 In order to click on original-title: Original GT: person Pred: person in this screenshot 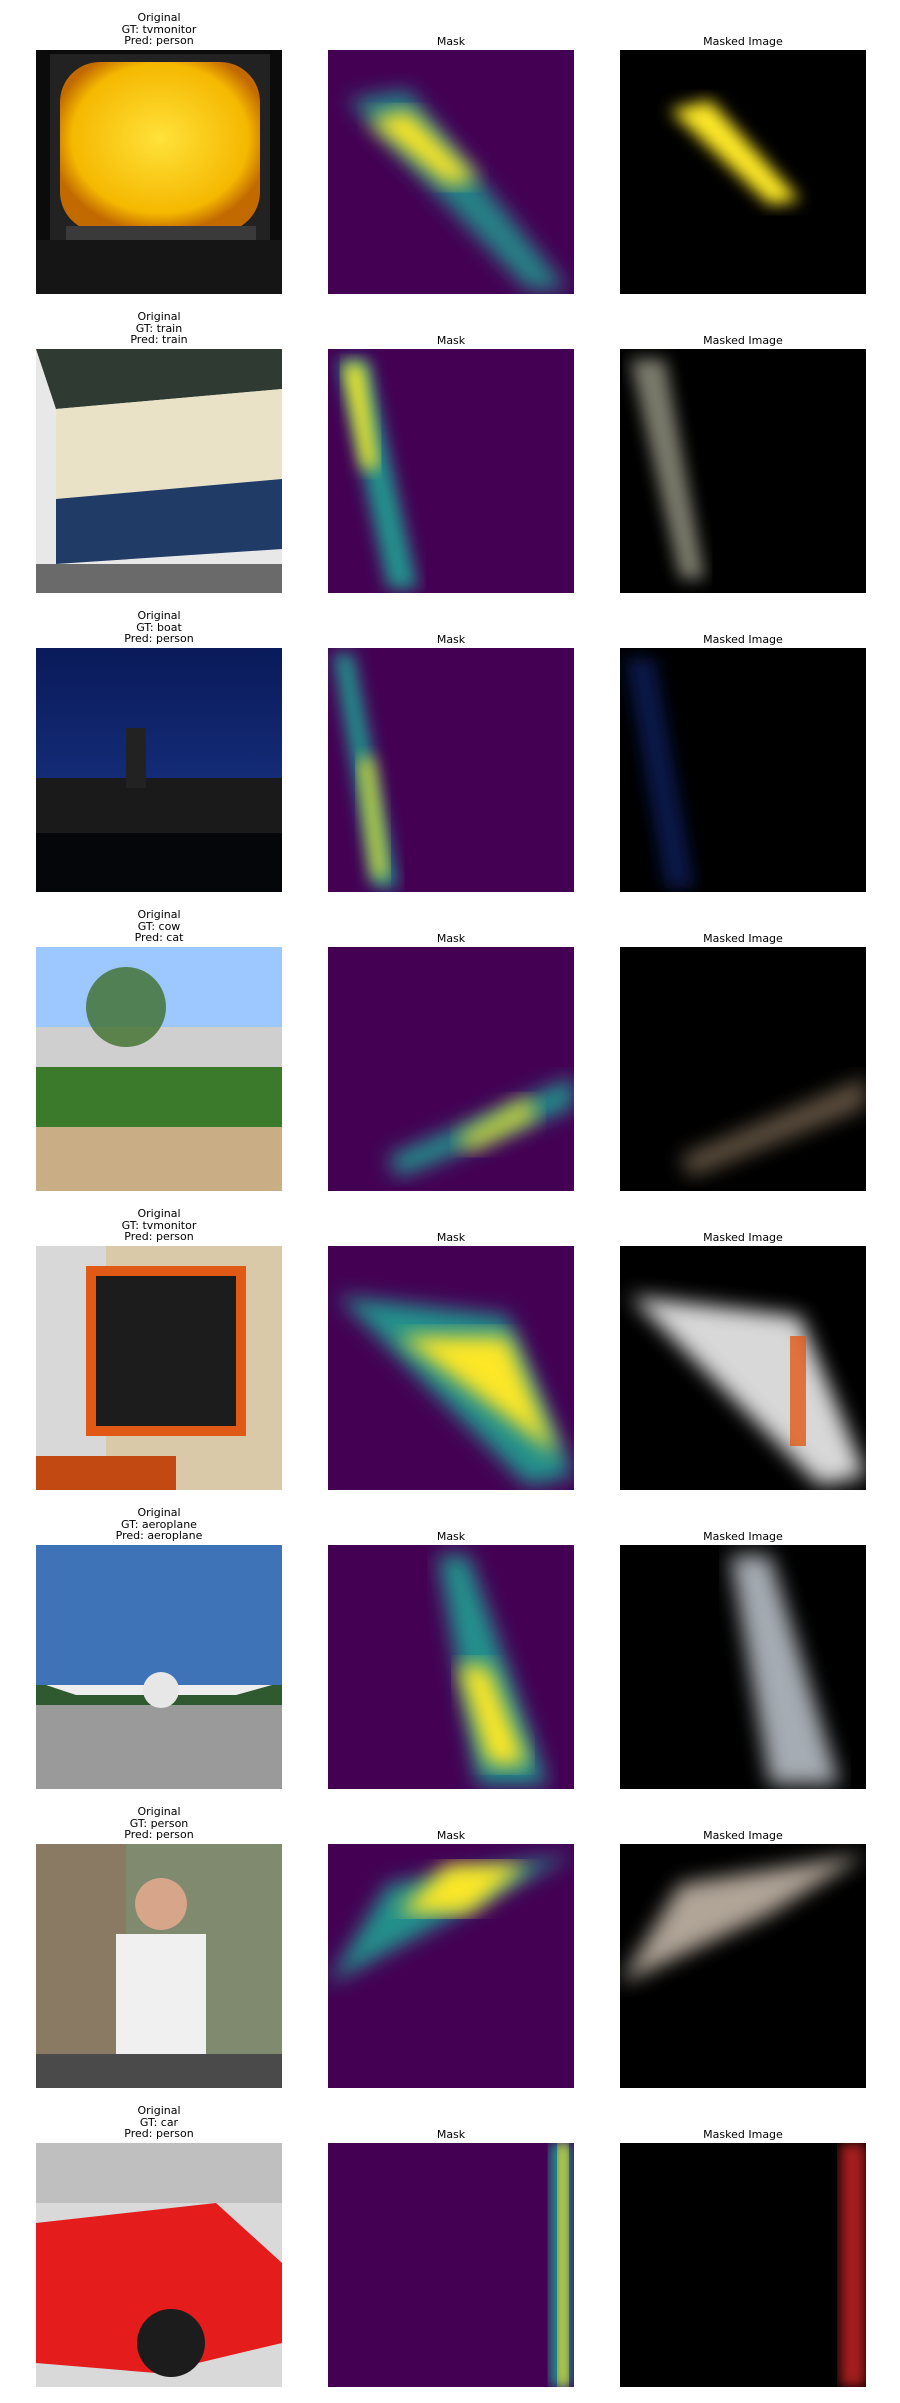, I will do `click(159, 1823)`.